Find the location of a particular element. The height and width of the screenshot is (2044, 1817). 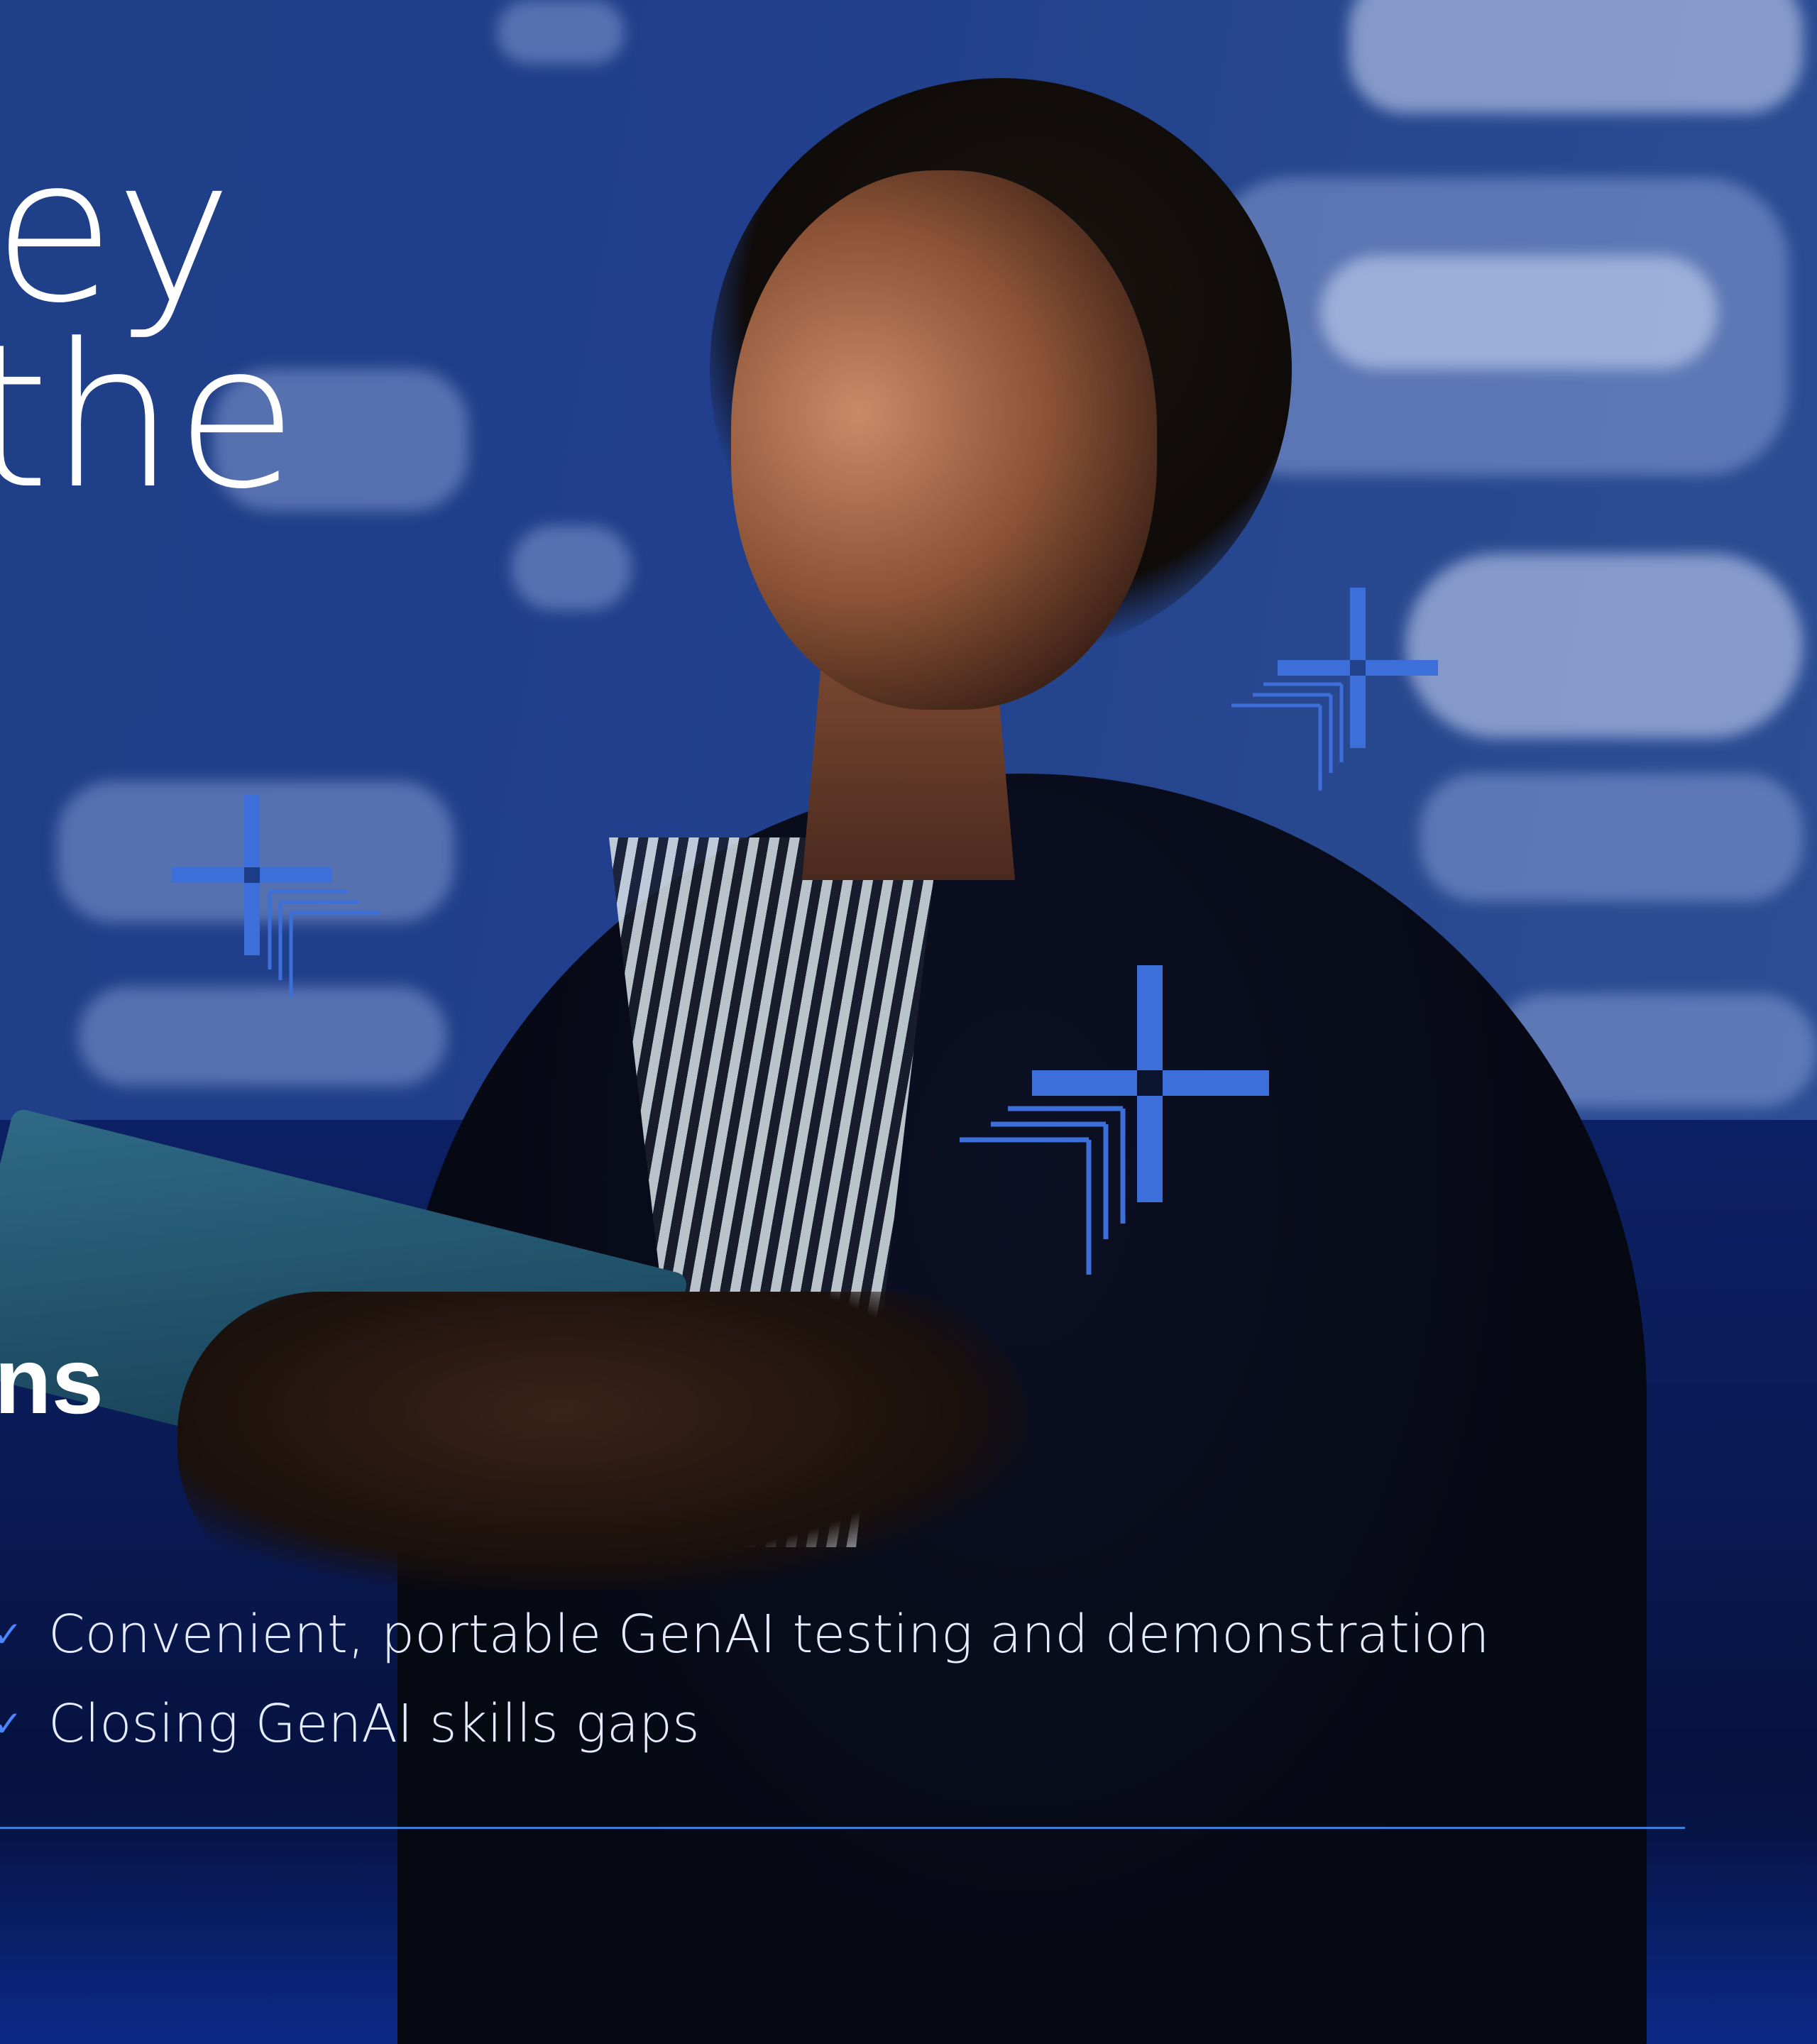

person-hands is located at coordinates (603, 1441).